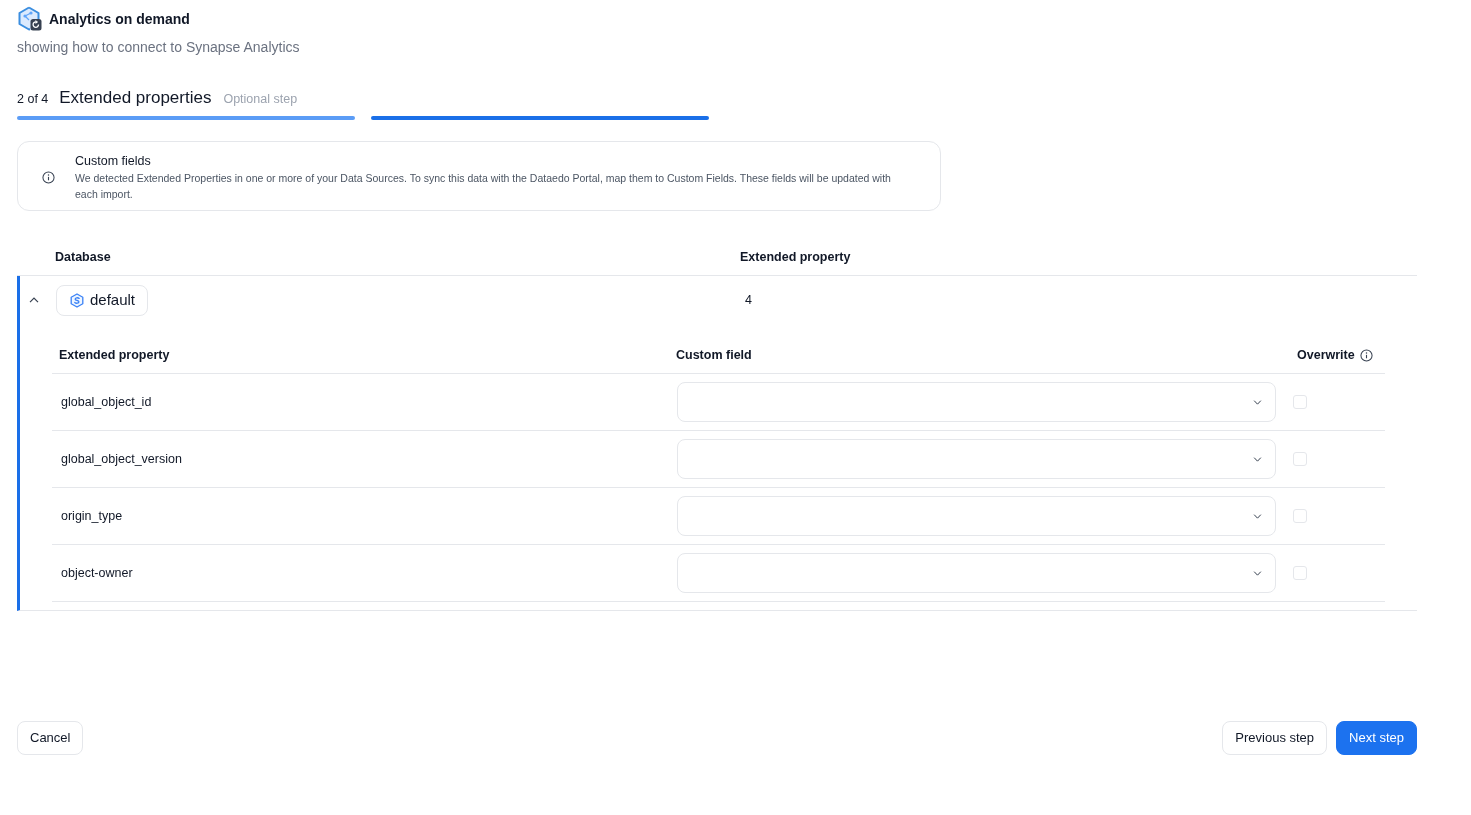  I want to click on primary-button: Next step, so click(1376, 738).